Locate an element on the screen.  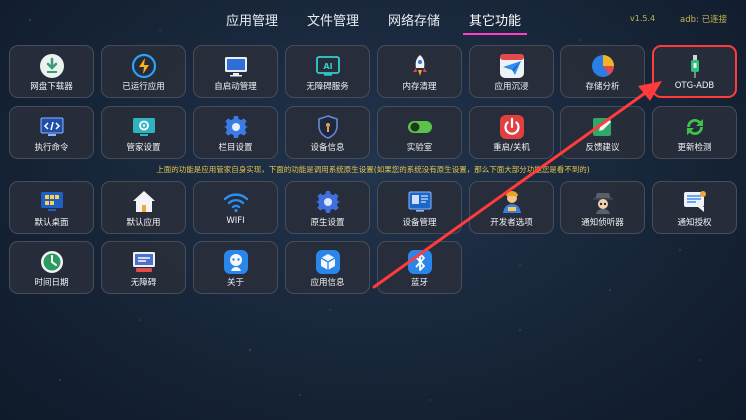
tile-cloud-downloader: 网盘下载器 is located at coordinates (51, 71).